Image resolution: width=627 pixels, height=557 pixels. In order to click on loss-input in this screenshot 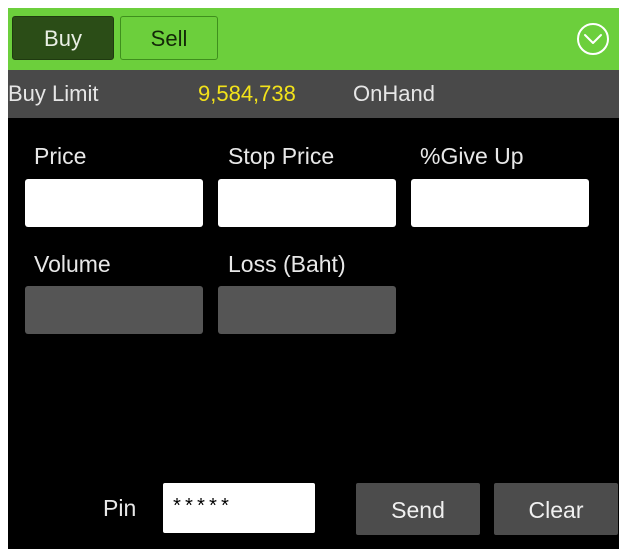, I will do `click(307, 310)`.